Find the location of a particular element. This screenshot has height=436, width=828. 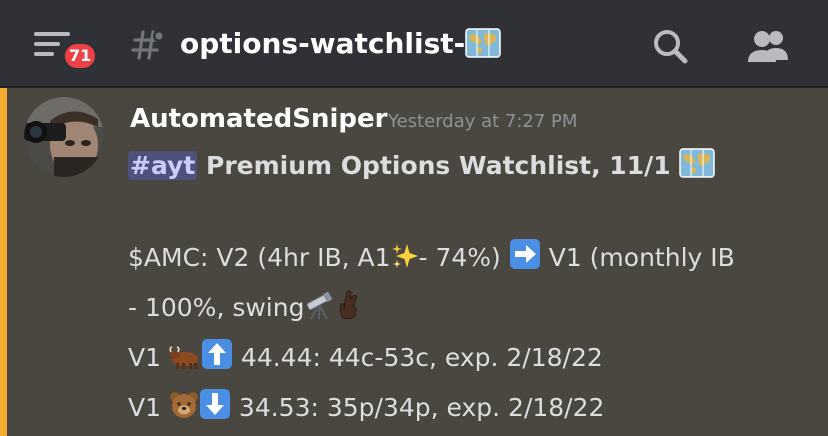

hashtag-icon is located at coordinates (148, 45).